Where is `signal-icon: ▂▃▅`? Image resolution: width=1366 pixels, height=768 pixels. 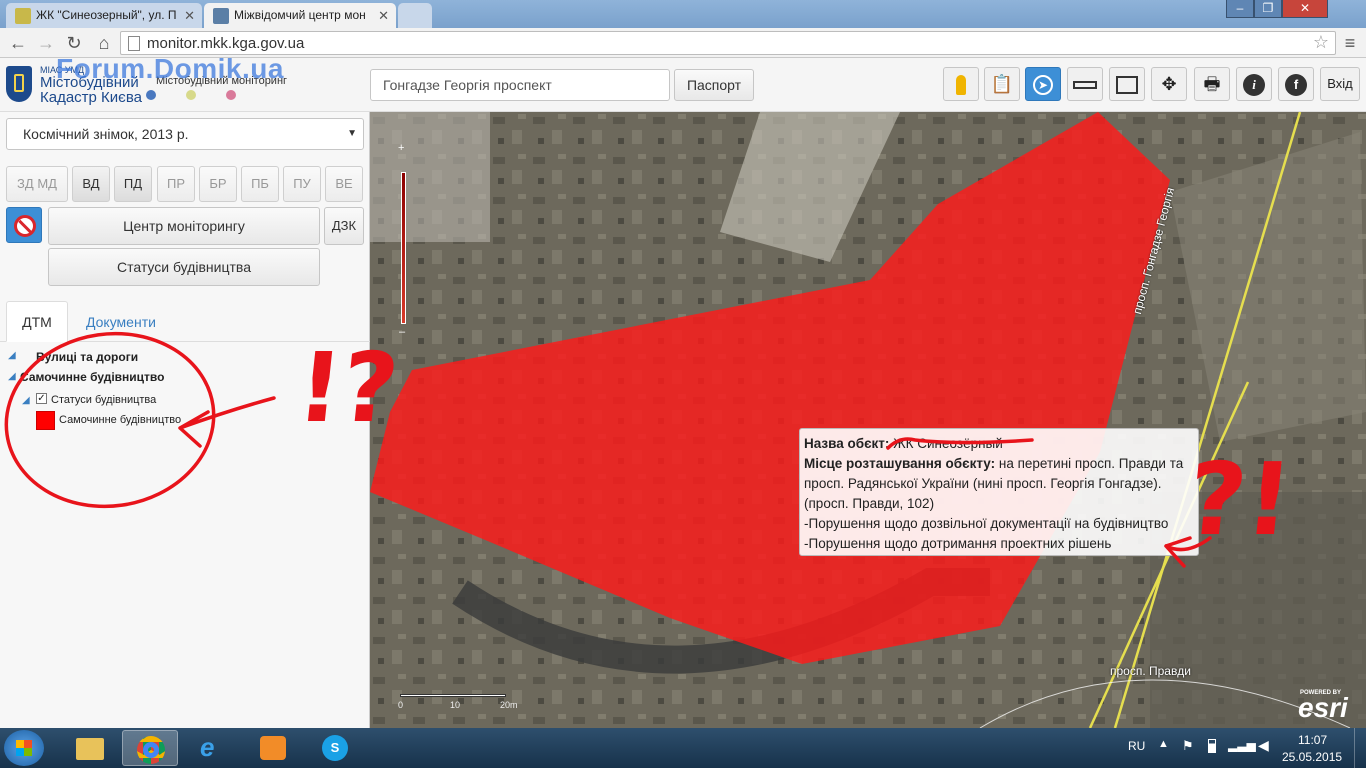 signal-icon: ▂▃▅ is located at coordinates (1242, 745).